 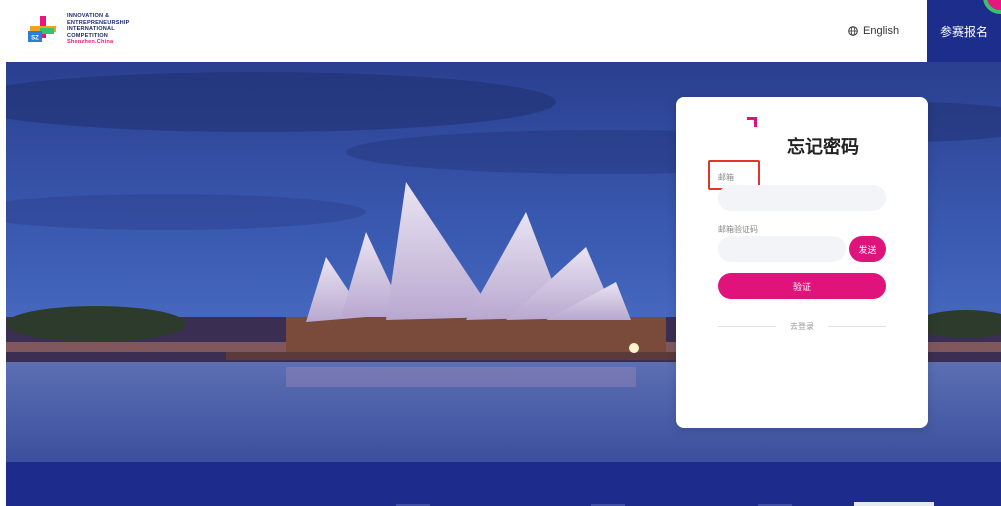 What do you see at coordinates (738, 229) in the screenshot?
I see `verification-code-label: 邮箱验证码` at bounding box center [738, 229].